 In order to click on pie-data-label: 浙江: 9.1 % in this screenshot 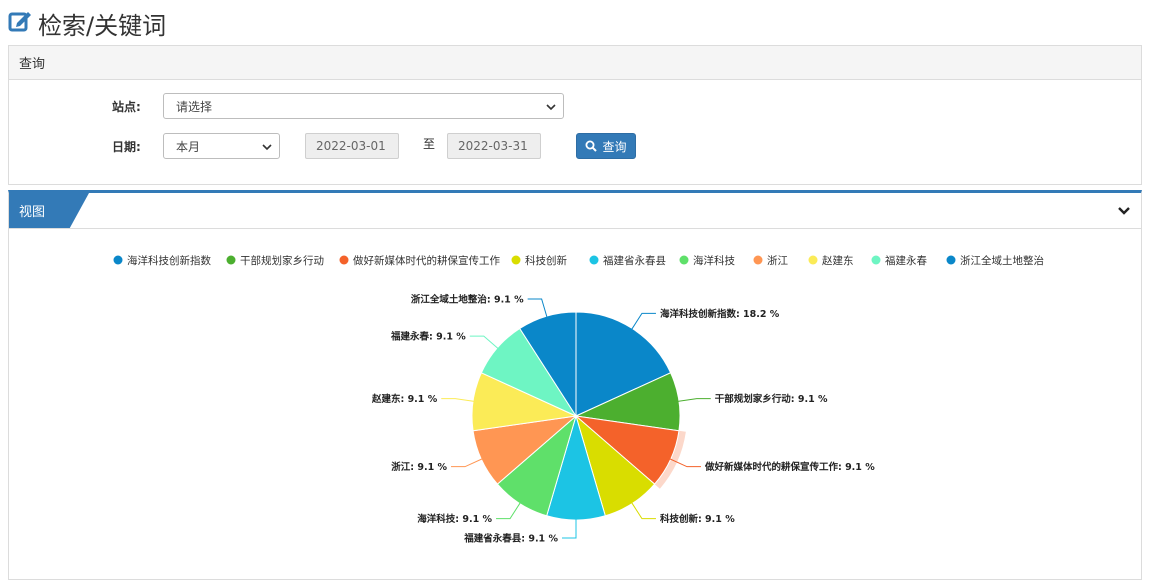, I will do `click(419, 467)`.